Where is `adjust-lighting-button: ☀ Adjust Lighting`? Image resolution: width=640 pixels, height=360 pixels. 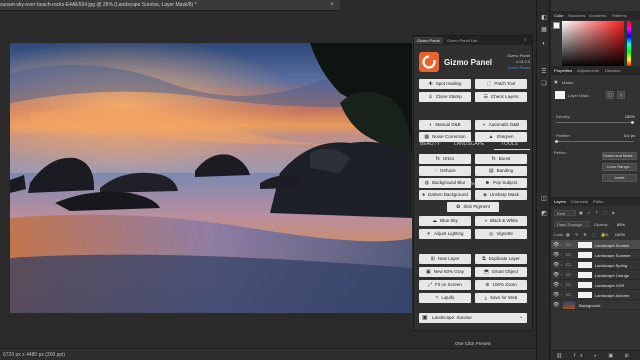 adjust-lighting-button: ☀ Adjust Lighting is located at coordinates (445, 234).